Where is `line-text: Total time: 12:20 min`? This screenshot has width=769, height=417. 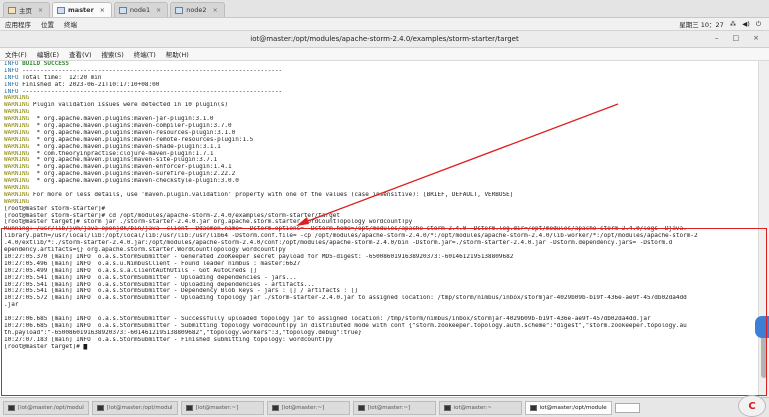
line-text: Total time: 12:20 min is located at coordinates (60, 77).